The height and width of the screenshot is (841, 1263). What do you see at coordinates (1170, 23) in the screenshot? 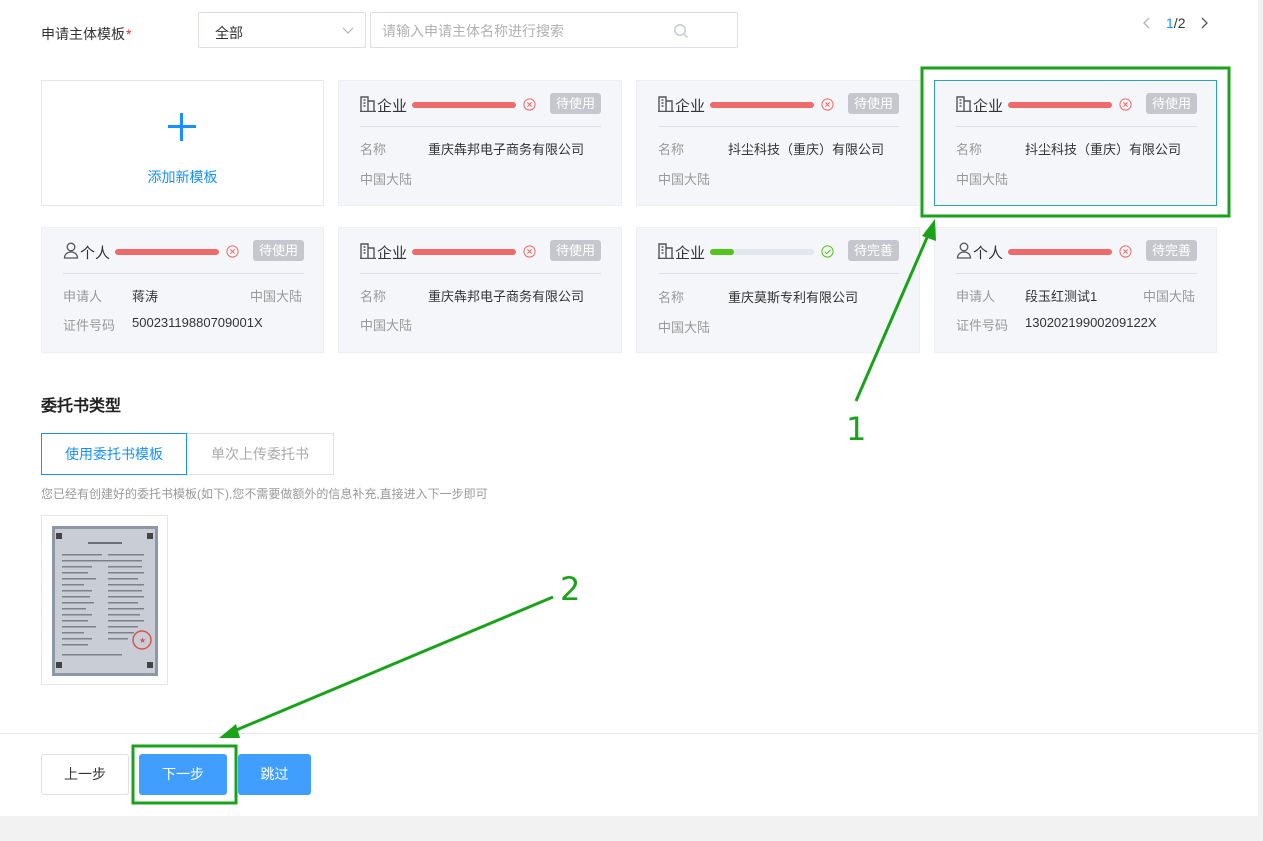
I see `pager-current: 1` at bounding box center [1170, 23].